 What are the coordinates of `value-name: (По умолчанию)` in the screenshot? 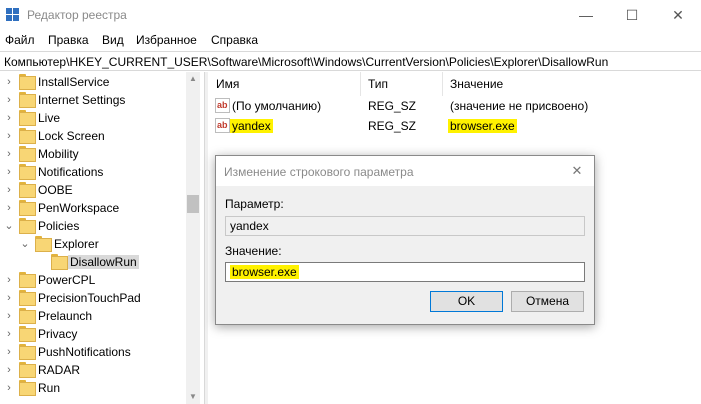 It's located at (277, 106).